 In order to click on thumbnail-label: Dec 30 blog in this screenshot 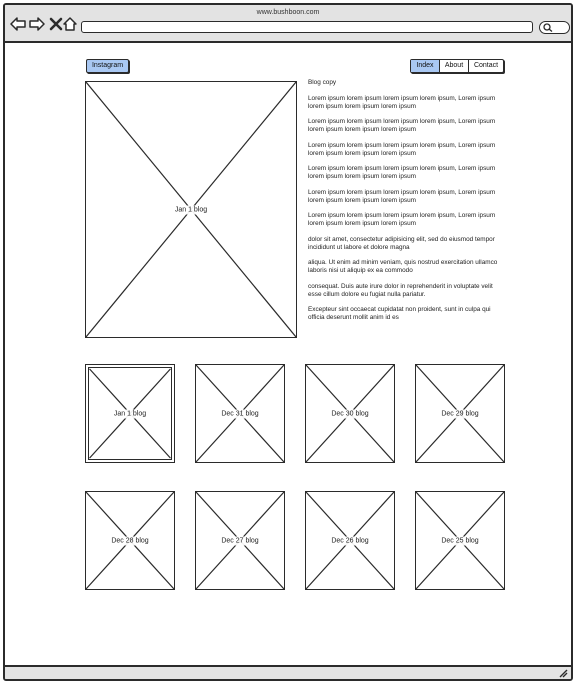, I will do `click(350, 413)`.